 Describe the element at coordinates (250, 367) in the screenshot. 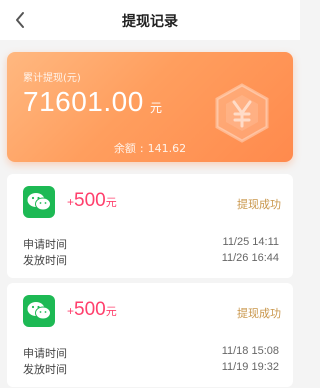

I see `issue-time-value: 11/19 19:32` at that location.